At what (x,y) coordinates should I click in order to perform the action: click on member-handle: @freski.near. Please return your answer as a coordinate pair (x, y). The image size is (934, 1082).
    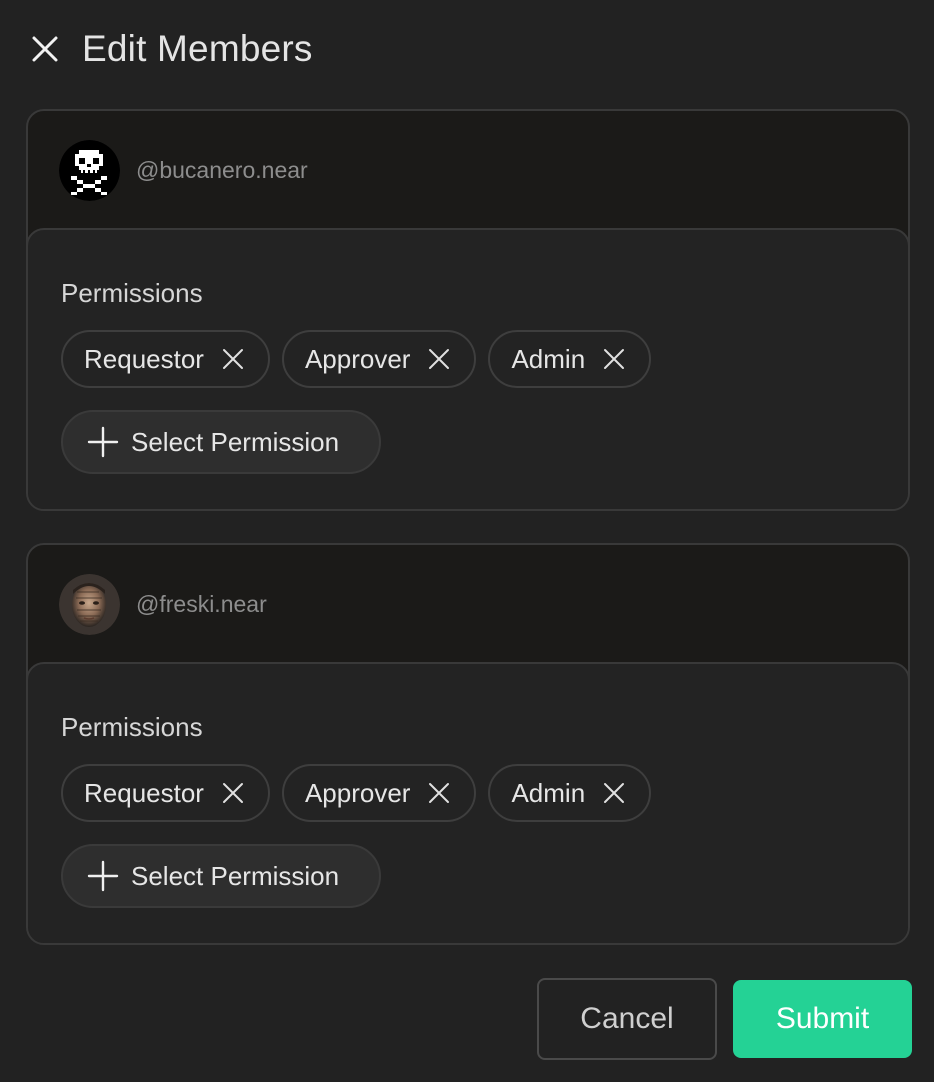
    Looking at the image, I should click on (201, 603).